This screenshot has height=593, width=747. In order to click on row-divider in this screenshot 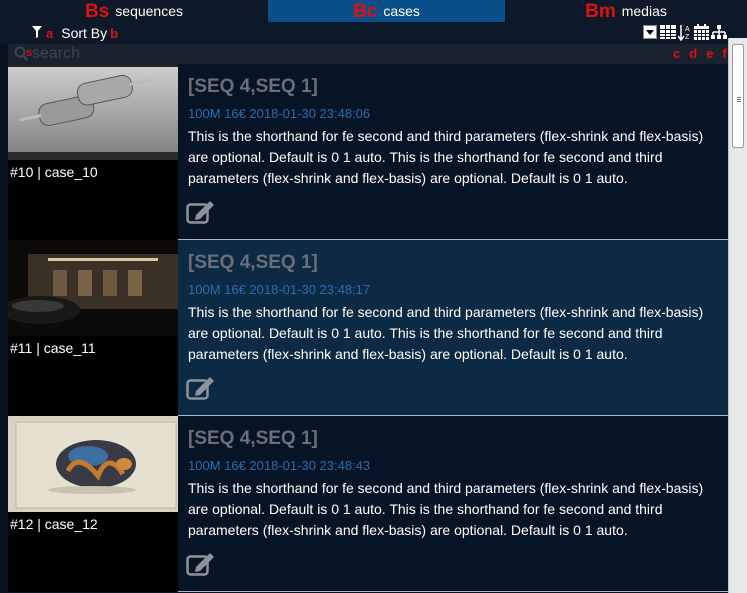, I will do `click(453, 591)`.